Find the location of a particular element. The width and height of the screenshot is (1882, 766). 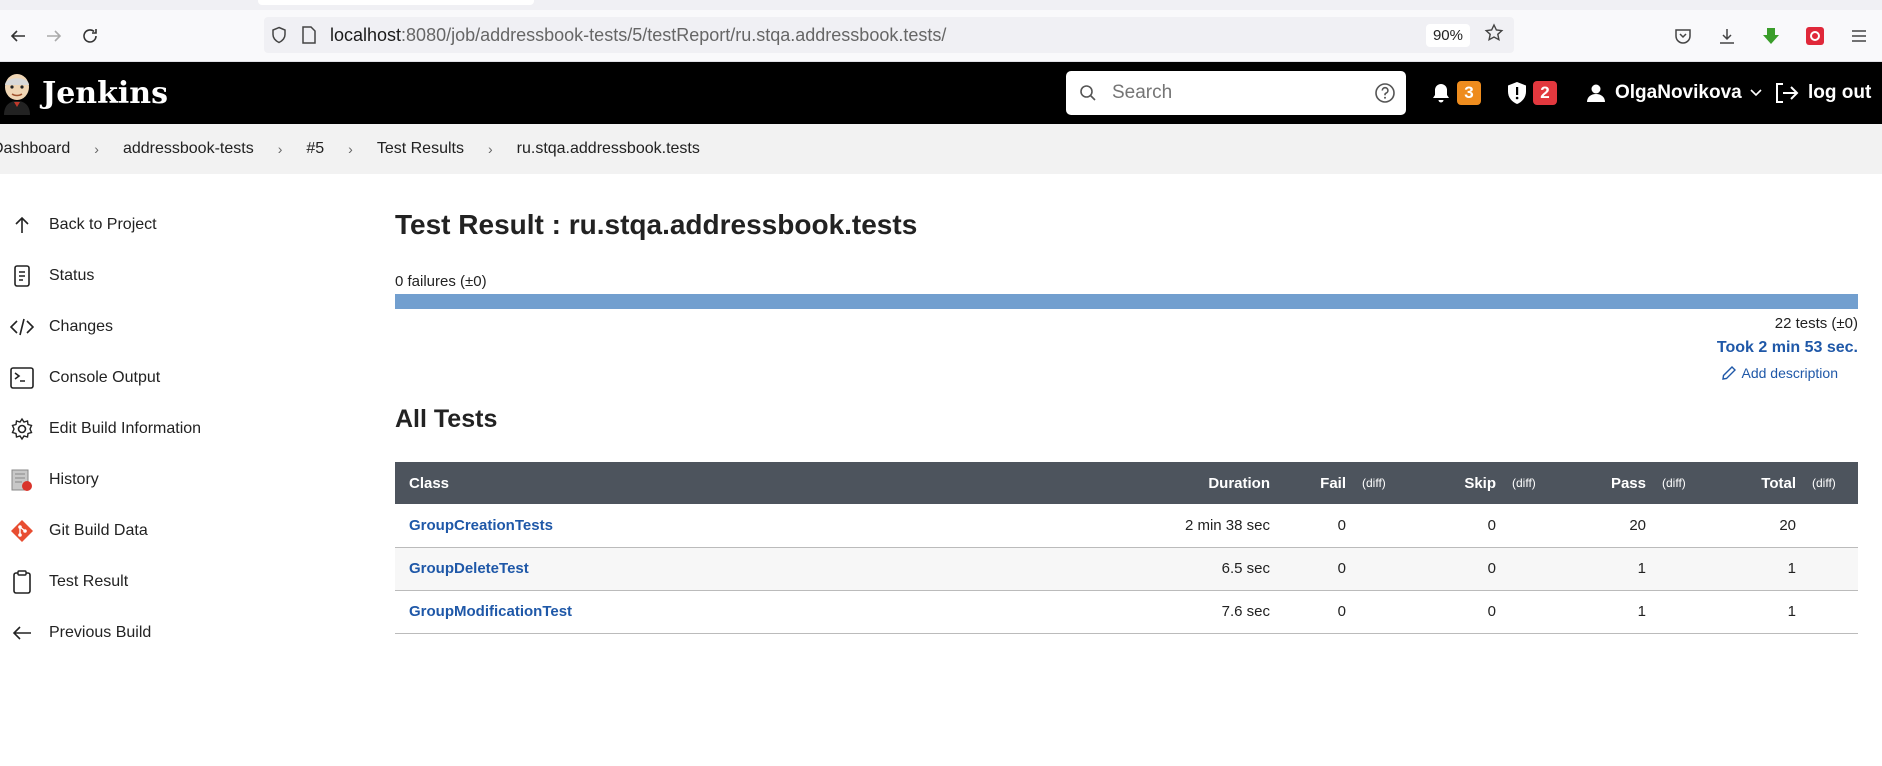

column-header-class: Class is located at coordinates (758, 483).